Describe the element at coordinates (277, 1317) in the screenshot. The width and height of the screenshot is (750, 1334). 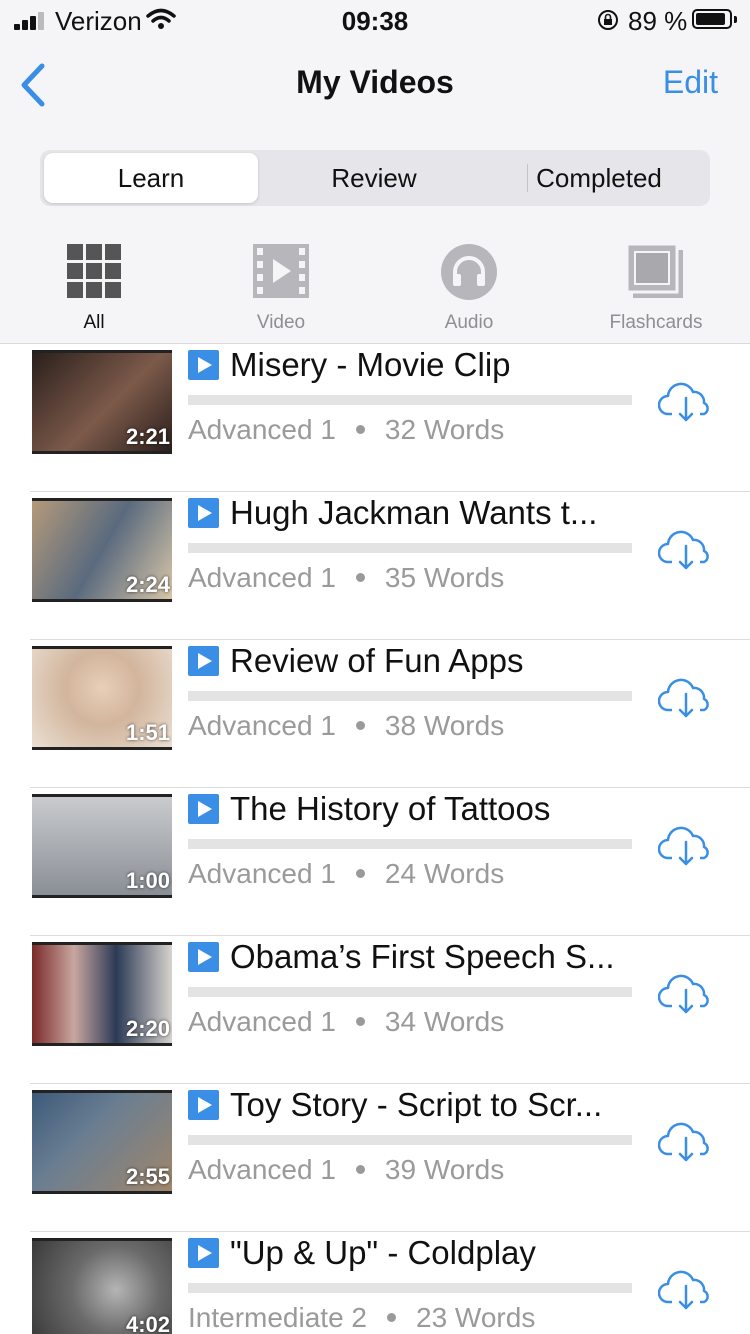
I see `video-level: Intermediate 2` at that location.